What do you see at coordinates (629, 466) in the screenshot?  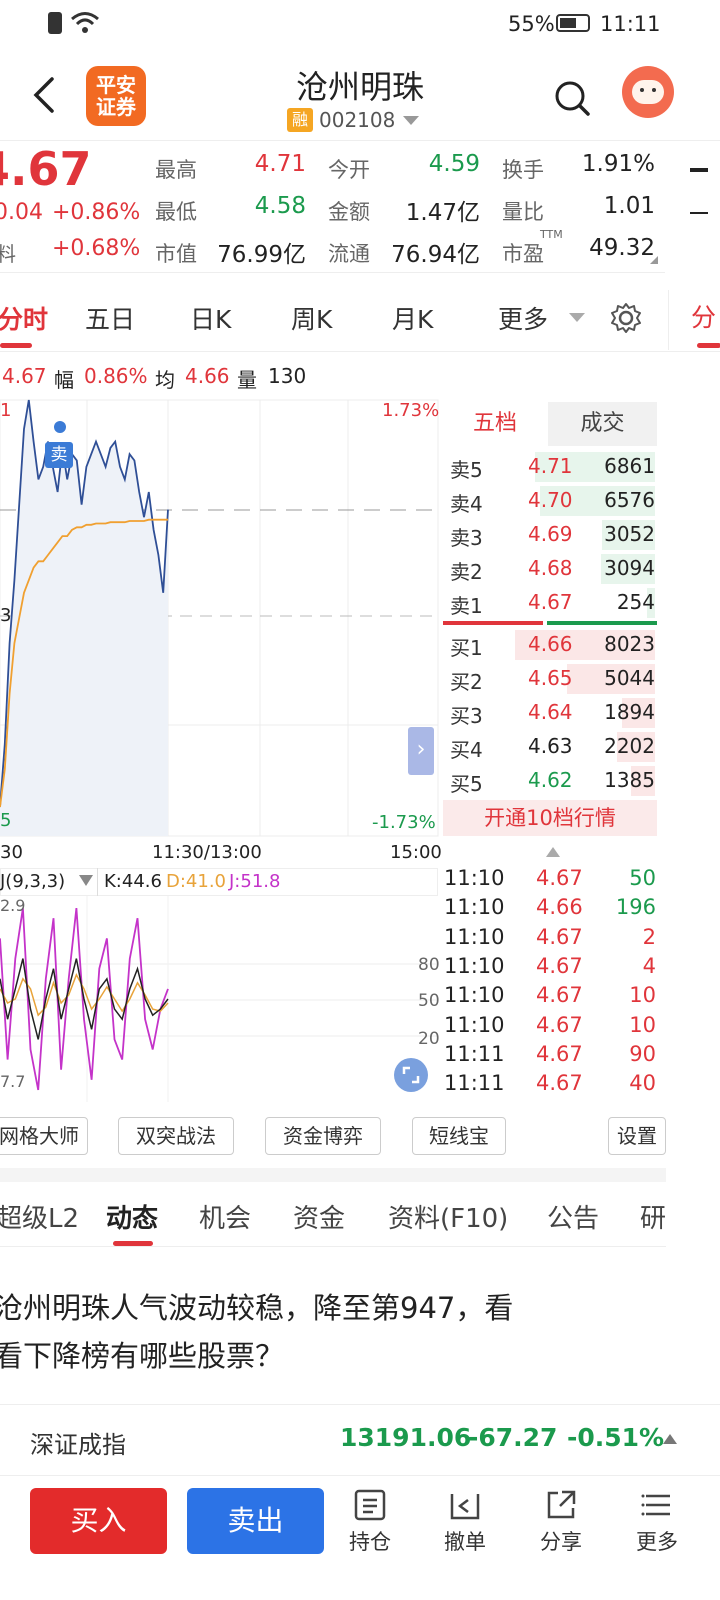 I see `sell-volume: 6861` at bounding box center [629, 466].